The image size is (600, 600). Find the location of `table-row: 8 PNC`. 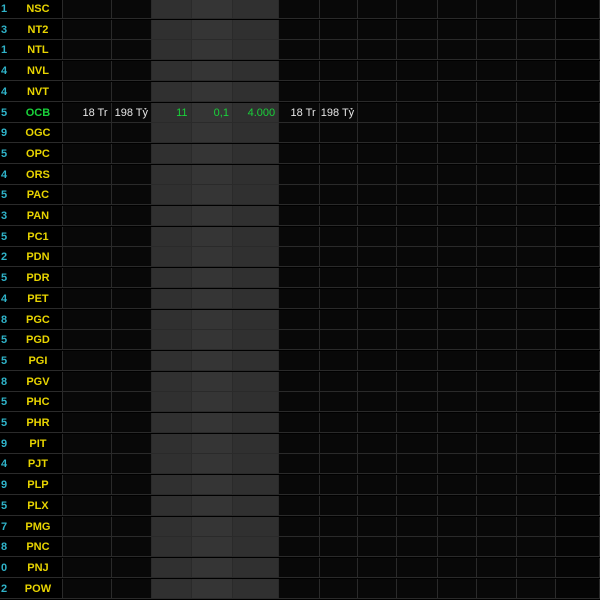

table-row: 8 PNC is located at coordinates (300, 547).